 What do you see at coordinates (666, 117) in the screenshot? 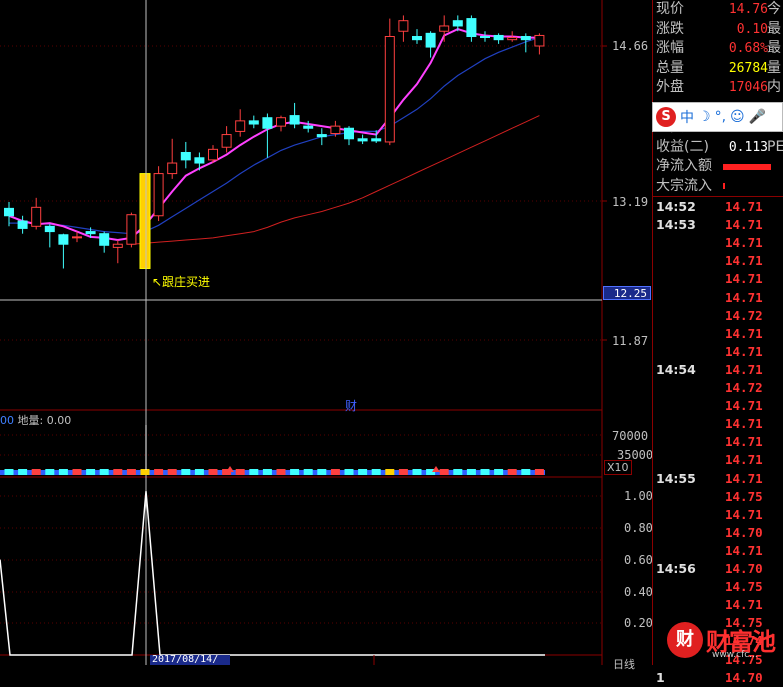
I see `ime-logo-icon: S` at bounding box center [666, 117].